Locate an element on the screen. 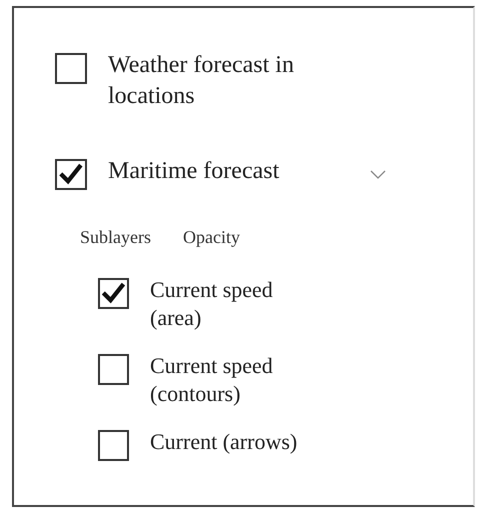 The height and width of the screenshot is (509, 477). chevron-down-icon is located at coordinates (378, 175).